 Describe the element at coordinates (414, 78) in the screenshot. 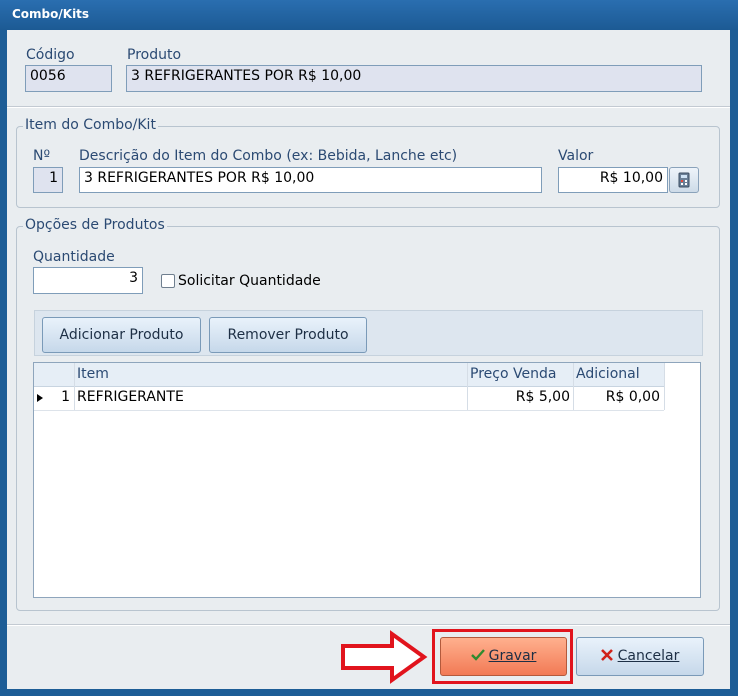

I see `produto-field: 3 REFRIGERANTES POR R$ 10,00` at that location.